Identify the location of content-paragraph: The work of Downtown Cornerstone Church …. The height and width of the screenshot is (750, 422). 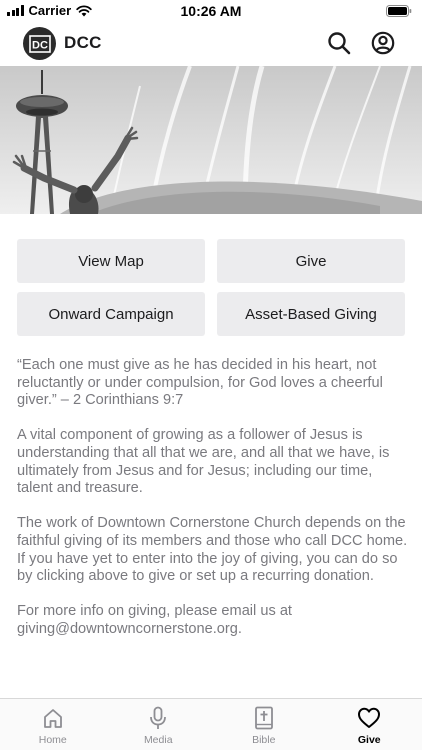
(212, 550).